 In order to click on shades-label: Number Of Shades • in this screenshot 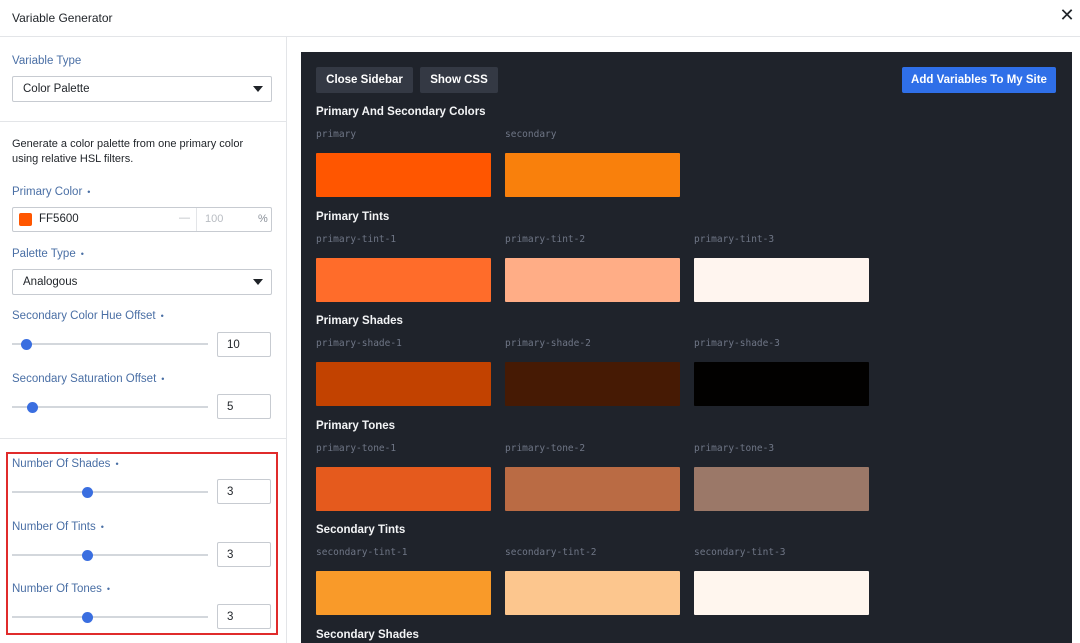, I will do `click(65, 464)`.